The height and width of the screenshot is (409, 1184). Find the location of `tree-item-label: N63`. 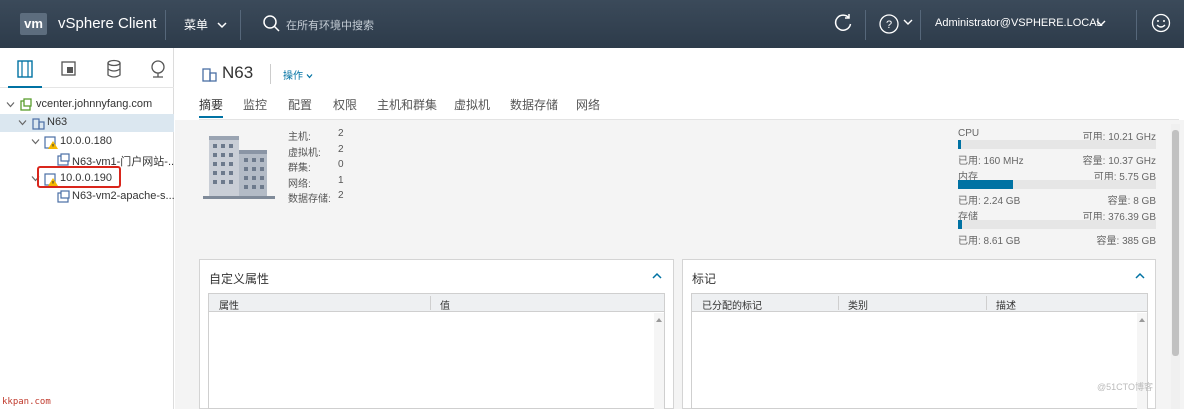

tree-item-label: N63 is located at coordinates (57, 122).